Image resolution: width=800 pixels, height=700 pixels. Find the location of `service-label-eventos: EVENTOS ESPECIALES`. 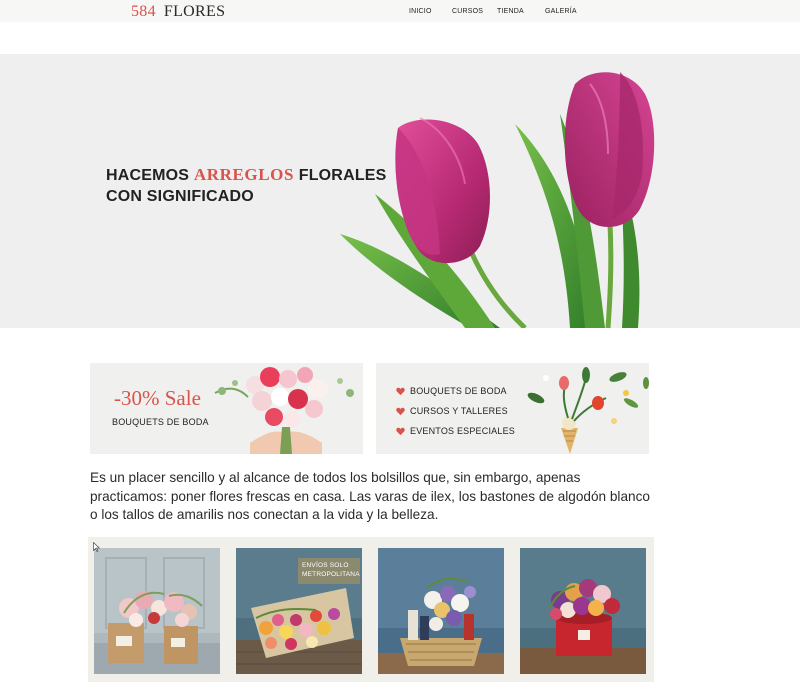

service-label-eventos: EVENTOS ESPECIALES is located at coordinates (462, 431).